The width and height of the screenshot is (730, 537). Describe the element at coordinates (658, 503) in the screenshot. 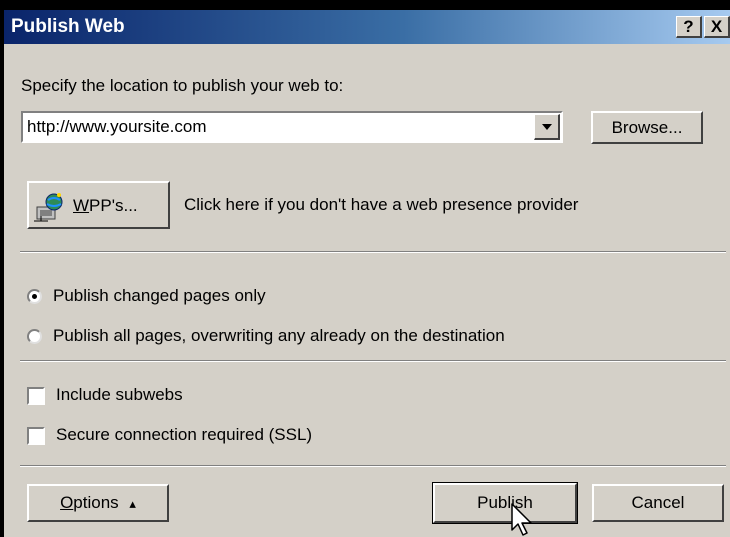

I see `cancel-button: Cancel` at that location.